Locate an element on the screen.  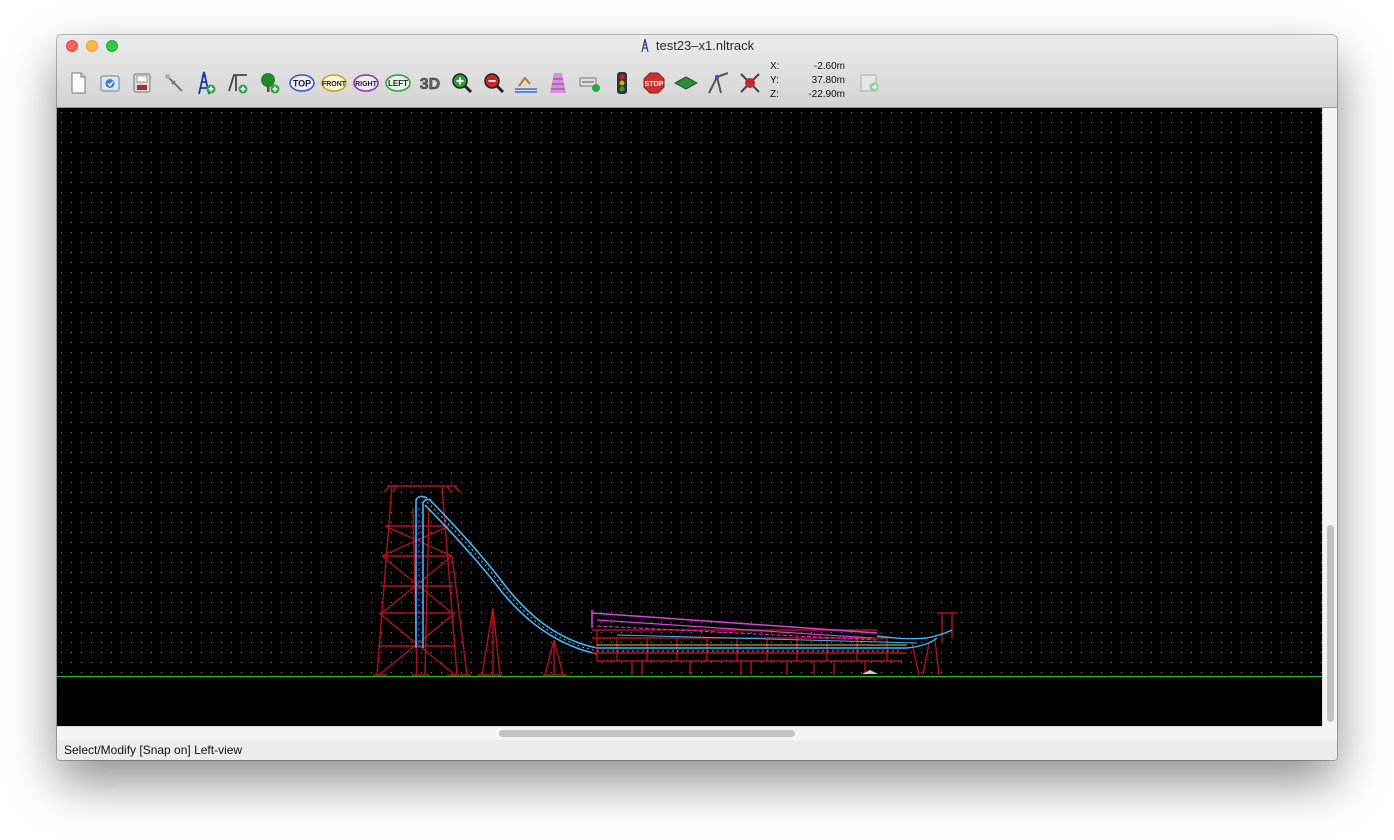
zoom-out-icon is located at coordinates (494, 83).